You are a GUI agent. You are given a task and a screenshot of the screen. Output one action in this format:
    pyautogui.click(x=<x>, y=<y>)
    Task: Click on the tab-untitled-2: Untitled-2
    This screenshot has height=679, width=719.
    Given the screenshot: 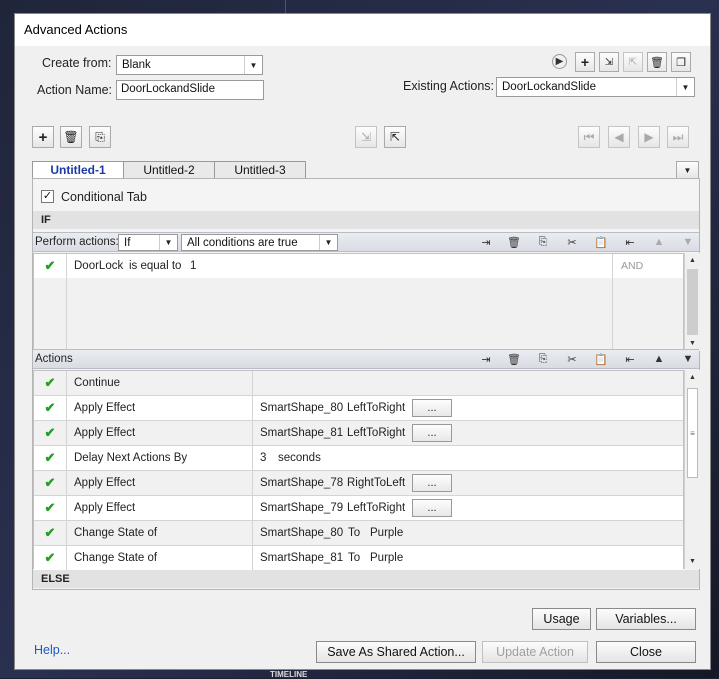 What is the action you would take?
    pyautogui.click(x=169, y=170)
    